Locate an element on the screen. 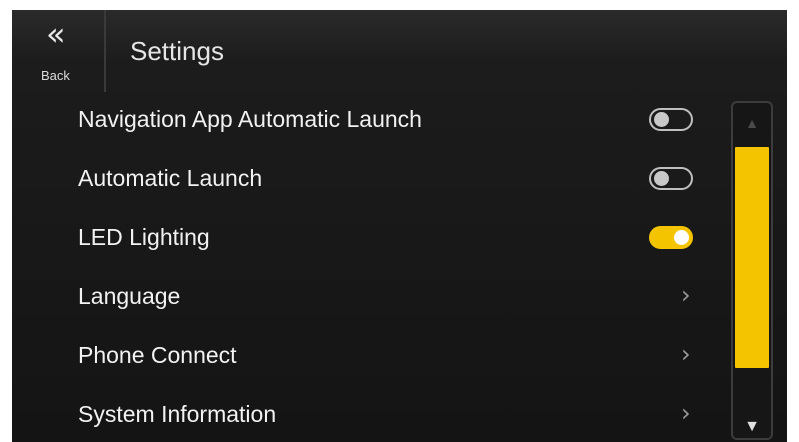  setting-label: System Information is located at coordinates (177, 414).